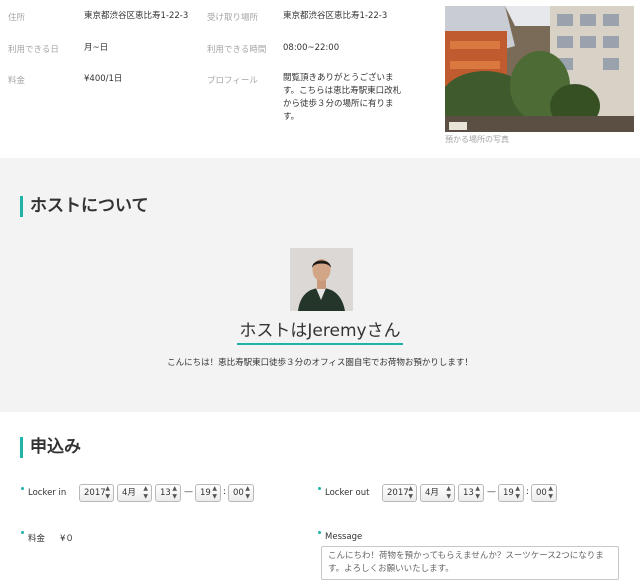 The height and width of the screenshot is (582, 640). I want to click on address-label: 住所, so click(17, 18).